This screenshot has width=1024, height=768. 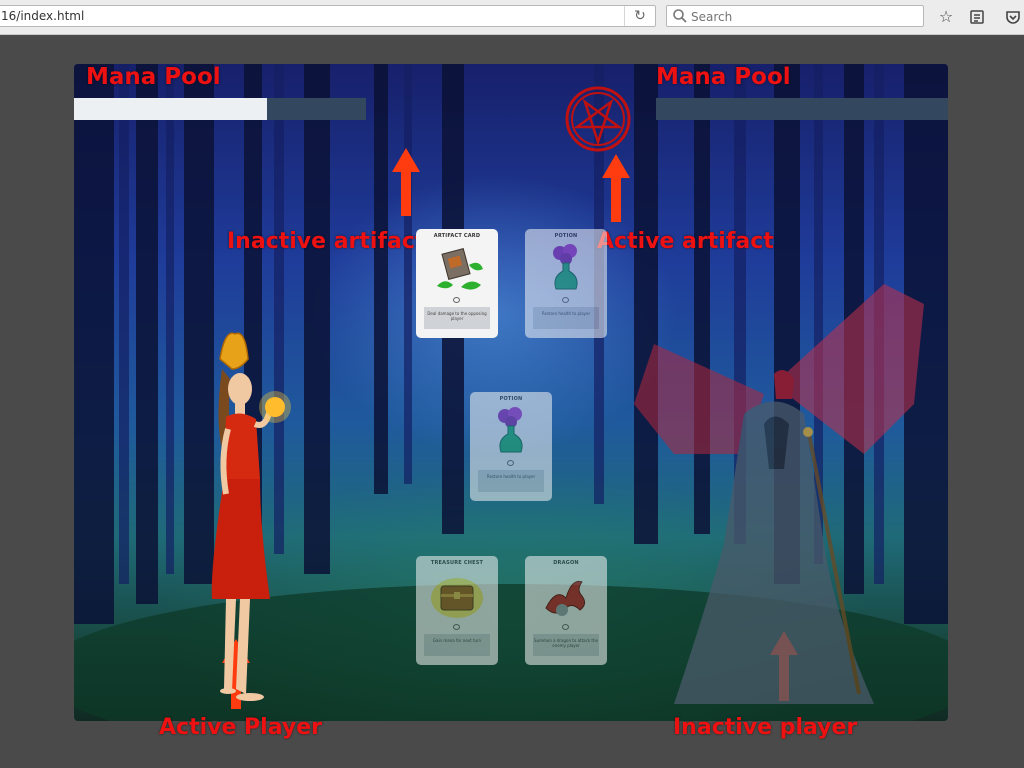 I want to click on browser-toolbar: 16/index.html ↻ ☆, so click(x=512, y=17).